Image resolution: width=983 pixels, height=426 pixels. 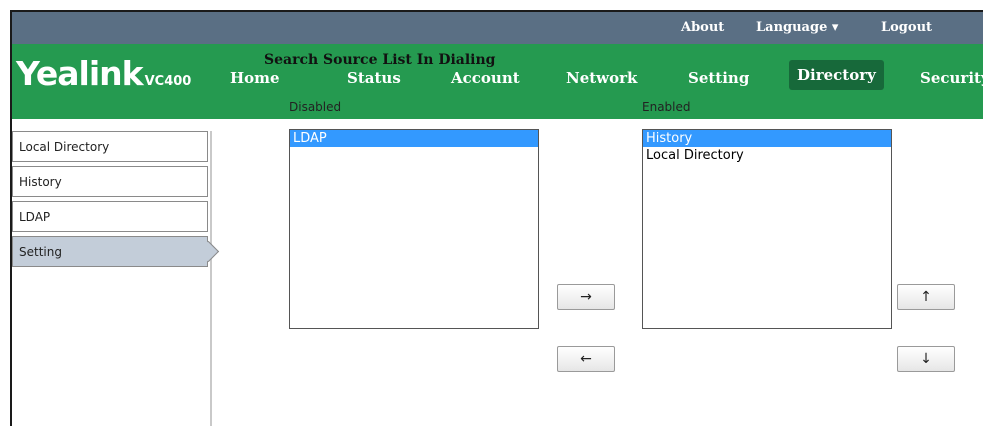 I want to click on brand-model: VC400, so click(x=168, y=81).